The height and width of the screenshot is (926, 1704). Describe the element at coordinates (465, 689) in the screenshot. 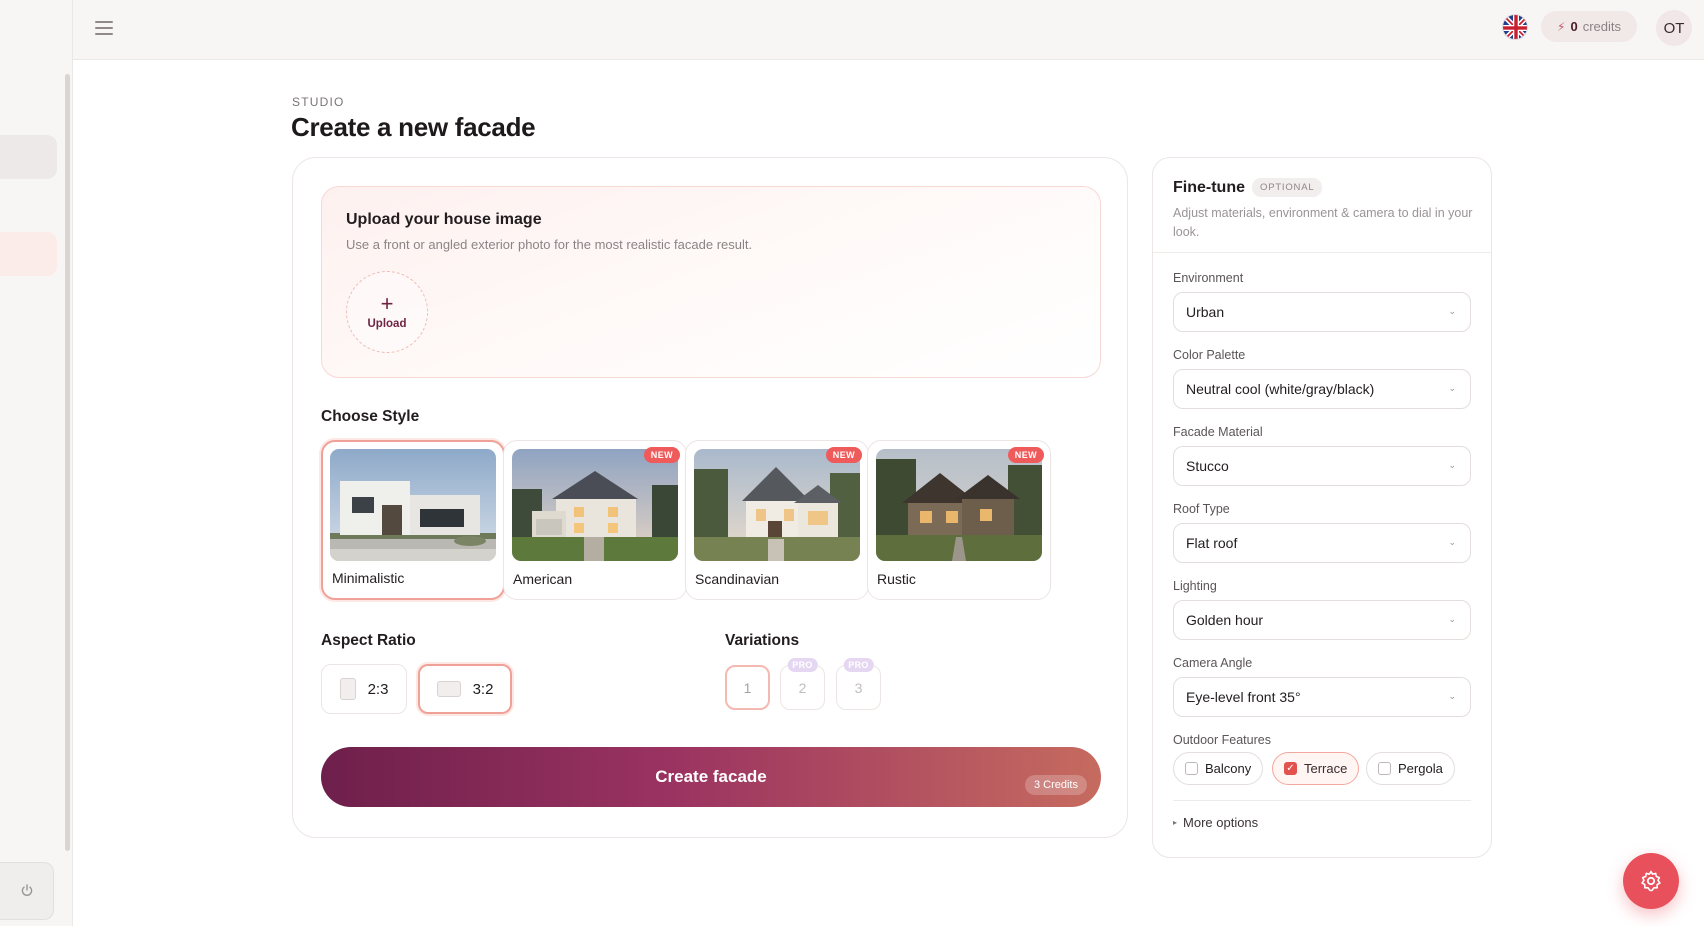

I see `aspect-option-3-2: 3:2` at that location.